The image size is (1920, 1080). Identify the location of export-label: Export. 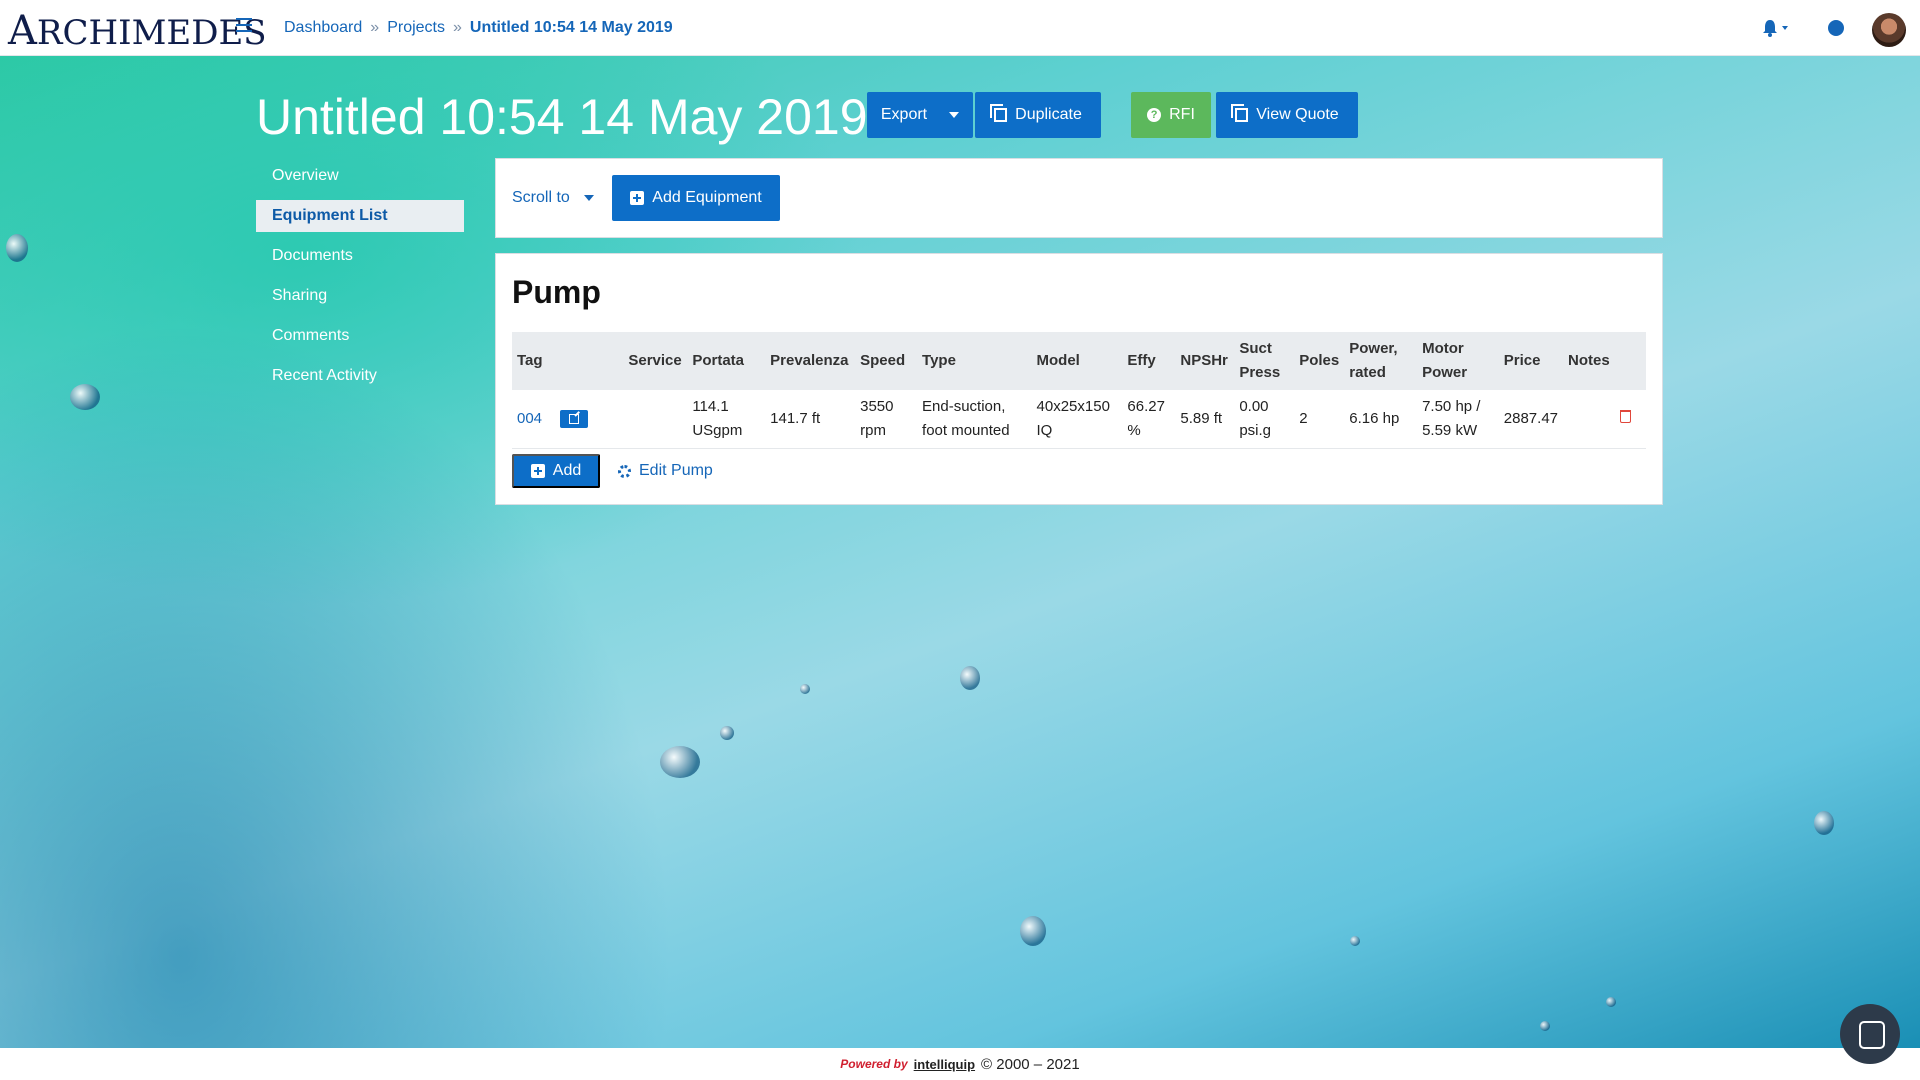
(904, 114).